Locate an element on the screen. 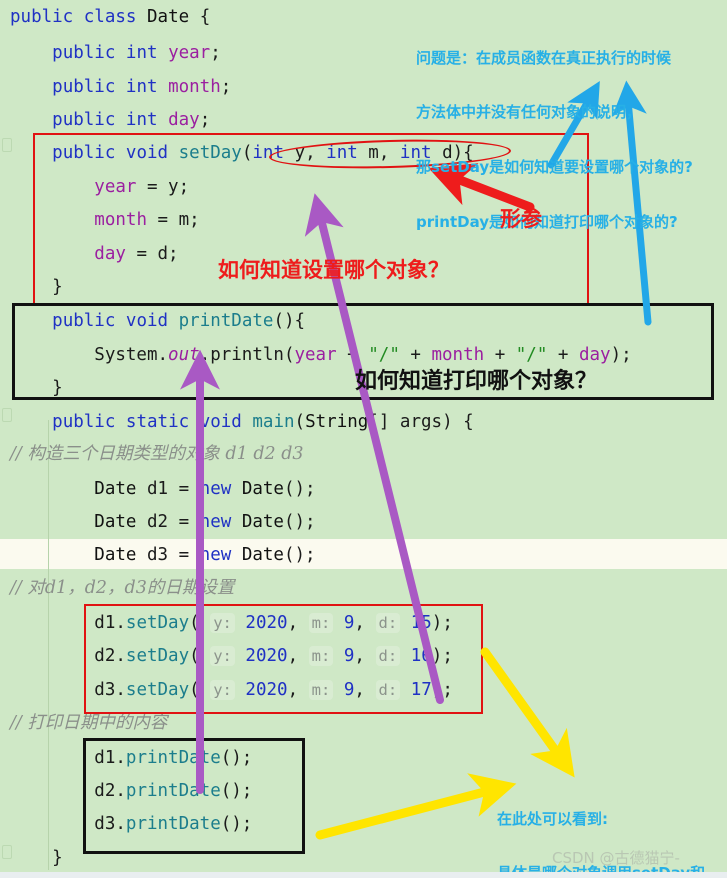  code-line: Date d1 = new Date(); is located at coordinates (368, 489).